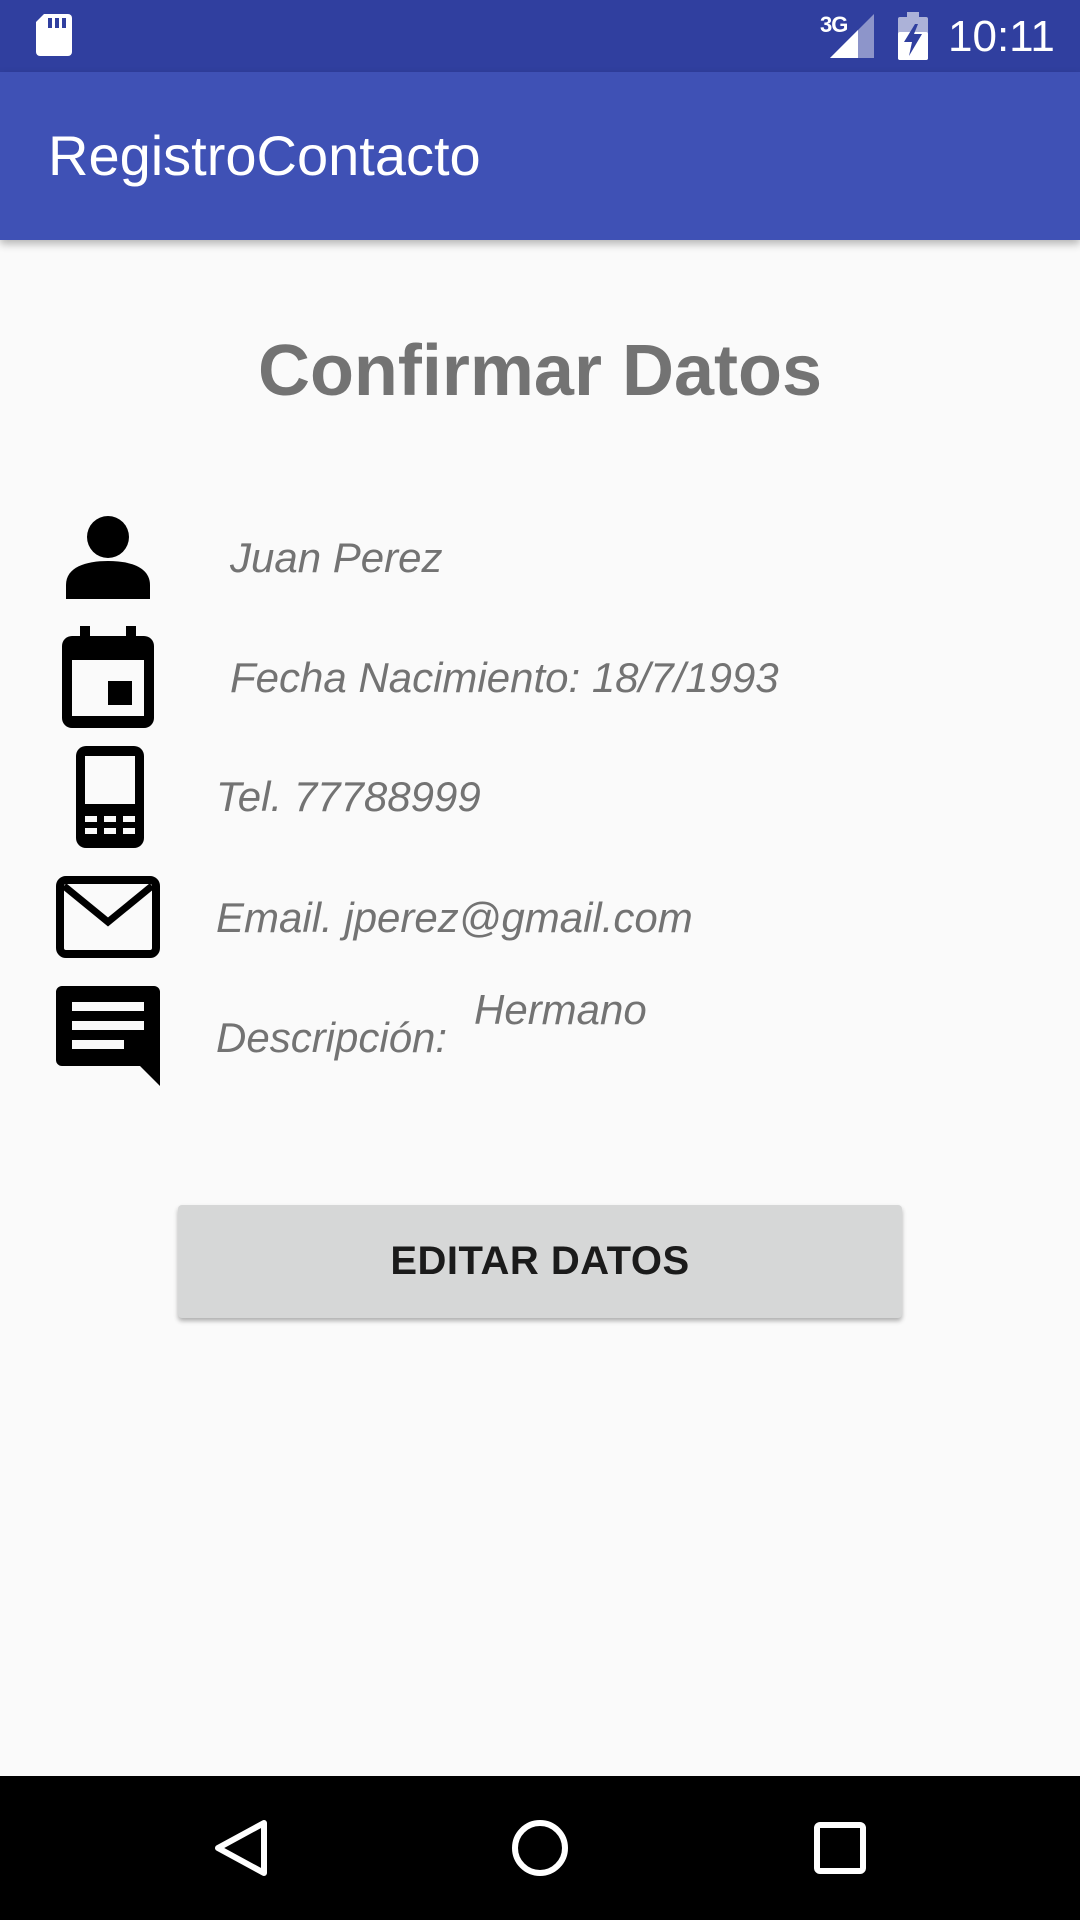  I want to click on page-title: Confirmar Datos, so click(540, 371).